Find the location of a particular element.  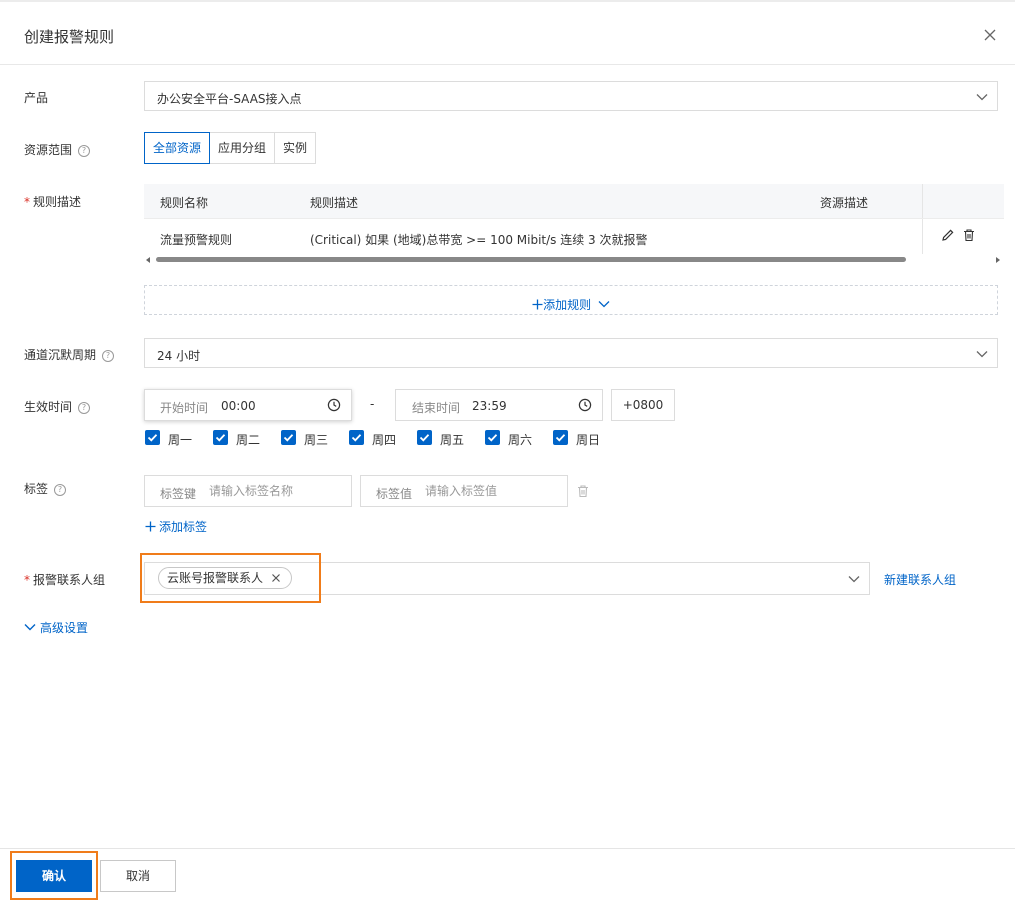

product-value: 办公安全平台-SAAS接入点 is located at coordinates (229, 99).